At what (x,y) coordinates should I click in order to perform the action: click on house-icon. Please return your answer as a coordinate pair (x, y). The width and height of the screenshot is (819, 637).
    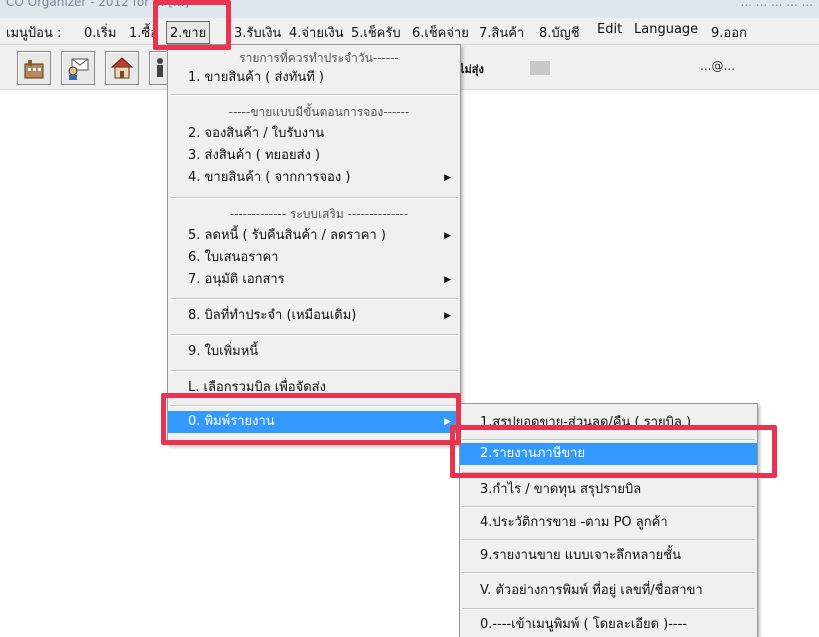
    Looking at the image, I should click on (122, 68).